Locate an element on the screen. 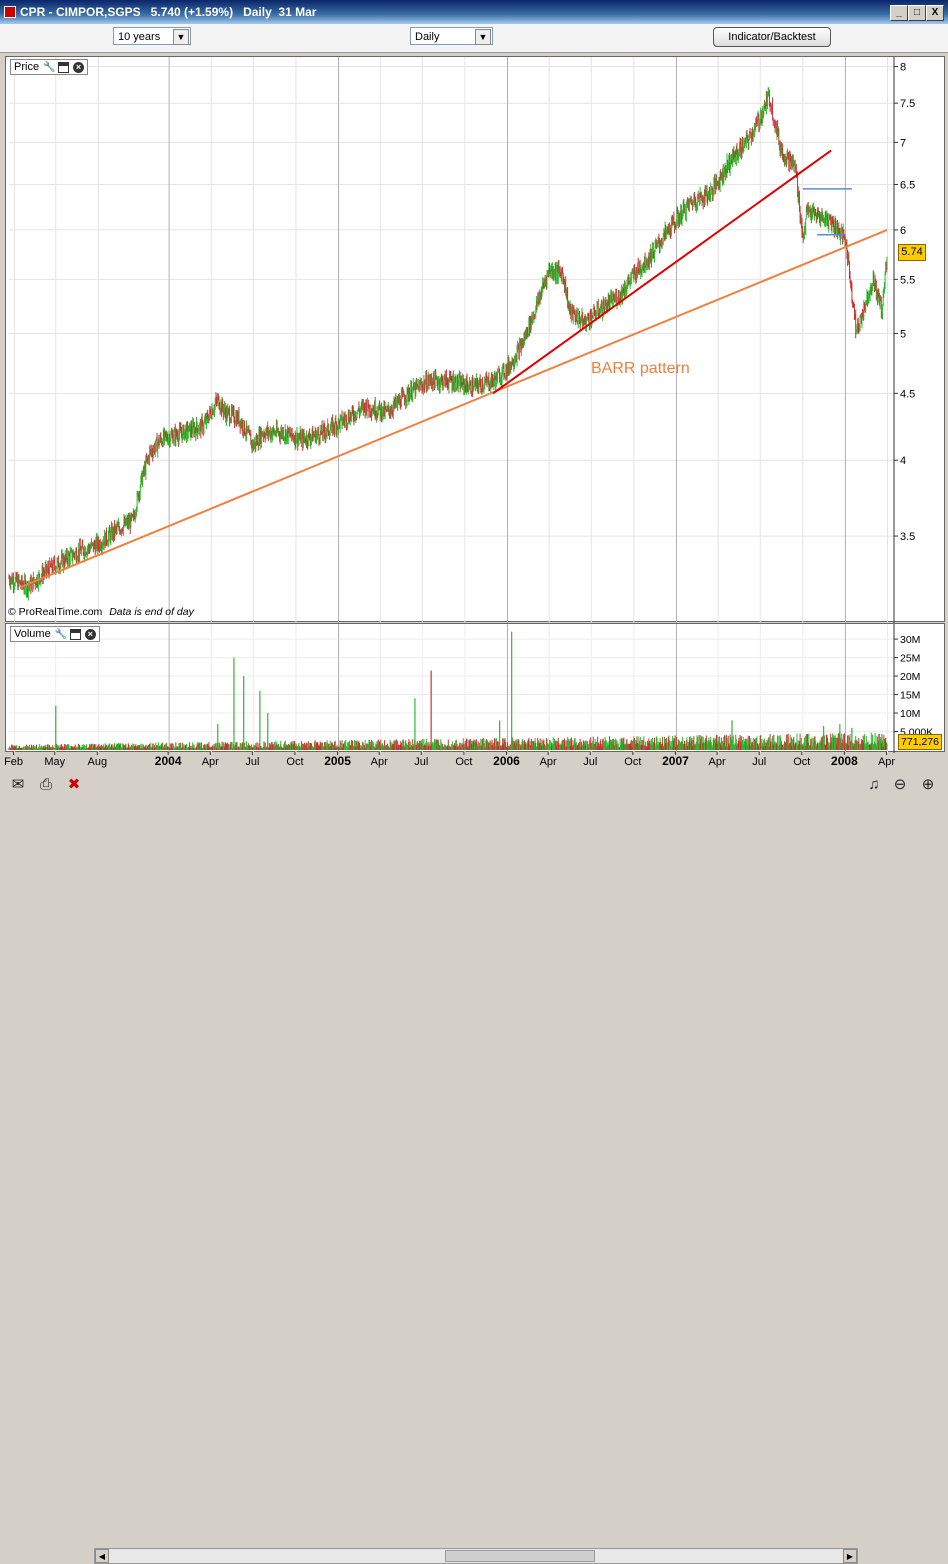  x-tick-label: 2007 is located at coordinates (675, 761).